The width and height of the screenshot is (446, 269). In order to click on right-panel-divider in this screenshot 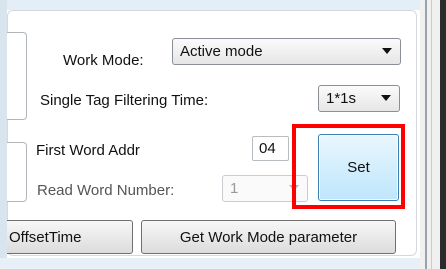, I will do `click(426, 134)`.